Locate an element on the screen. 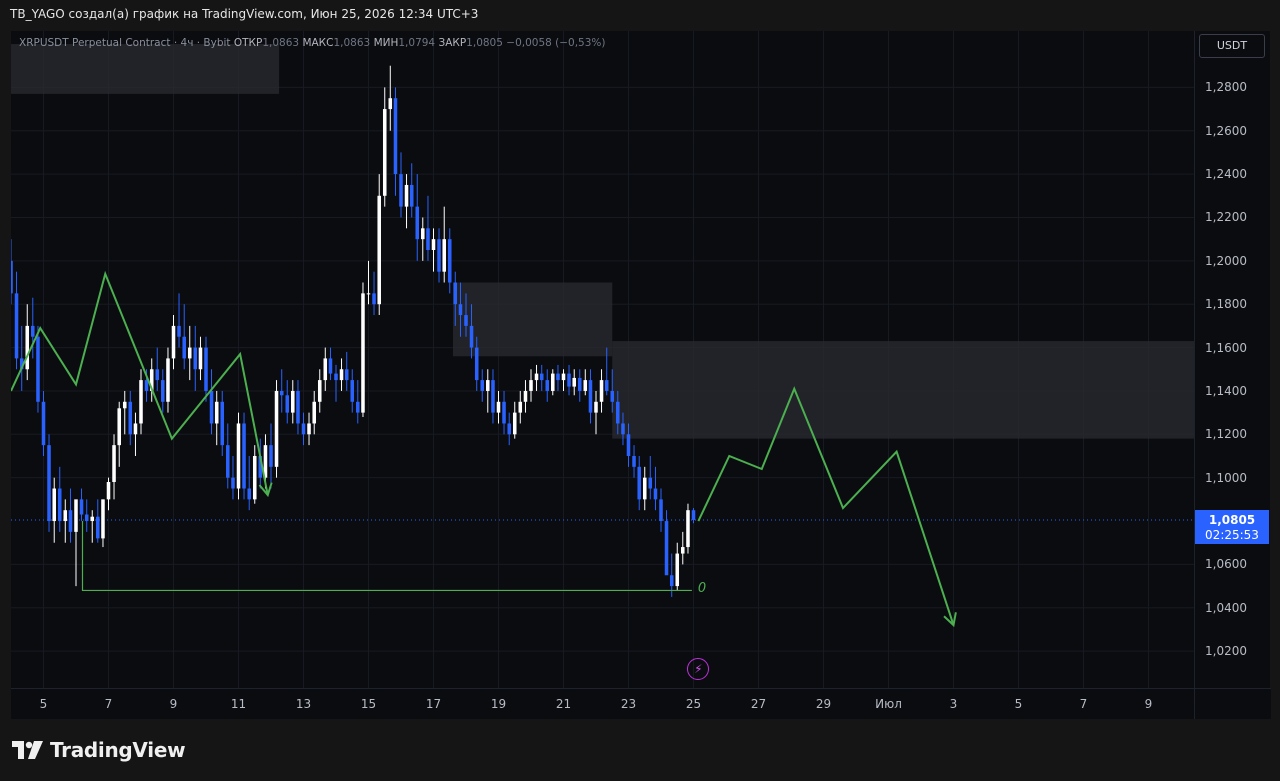 The width and height of the screenshot is (1280, 781). price-tick-label: 1,0400 is located at coordinates (1226, 607).